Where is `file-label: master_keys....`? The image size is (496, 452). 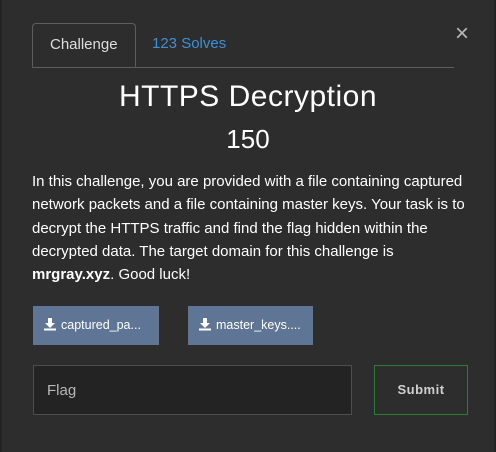 file-label: master_keys.... is located at coordinates (258, 325).